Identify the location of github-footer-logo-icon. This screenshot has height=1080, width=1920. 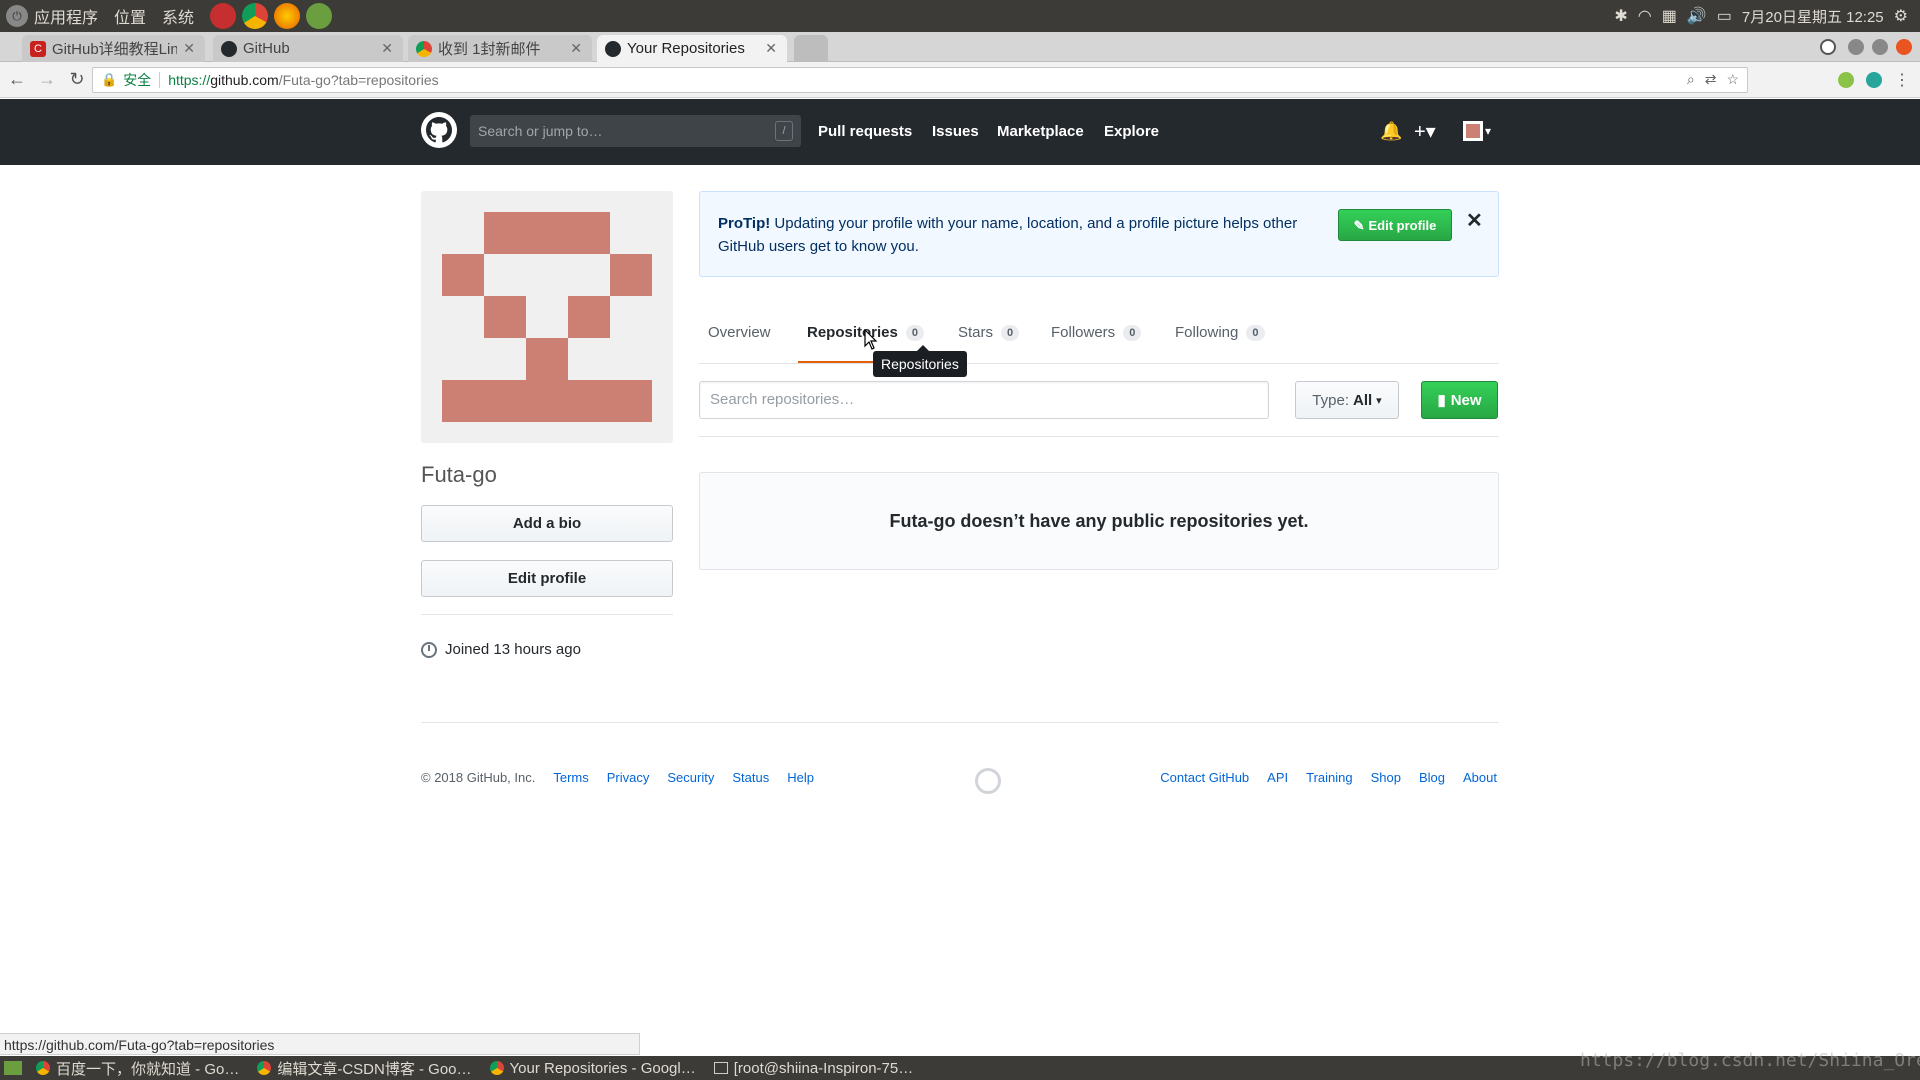
(988, 781).